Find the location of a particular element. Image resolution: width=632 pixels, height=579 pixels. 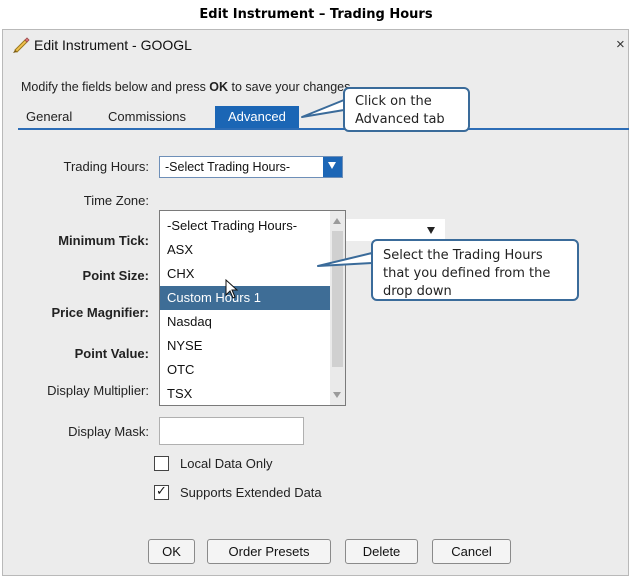

pencil-icon is located at coordinates (21, 45).